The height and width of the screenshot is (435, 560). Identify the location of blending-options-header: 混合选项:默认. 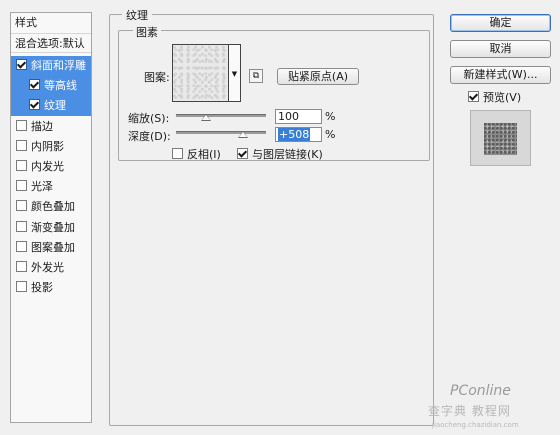
(51, 43).